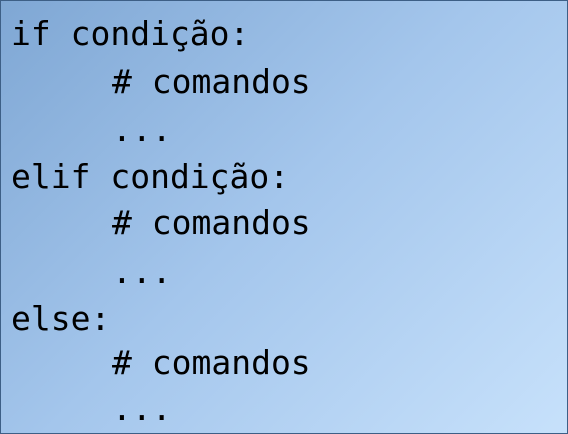 The width and height of the screenshot is (568, 434). Describe the element at coordinates (130, 33) in the screenshot. I see `code-line-if: if condição:` at that location.